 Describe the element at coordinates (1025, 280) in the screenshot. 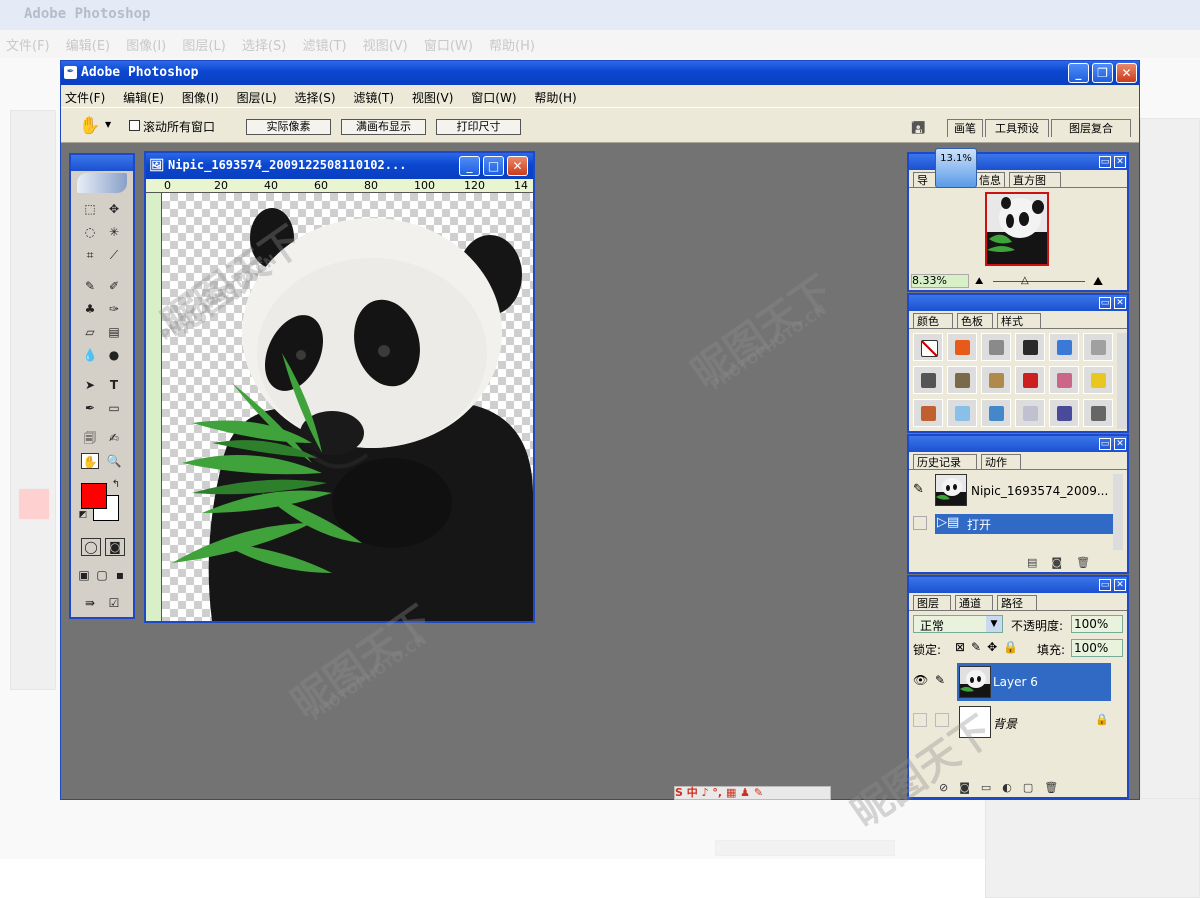

I see `zoom-slider-handle: △` at that location.